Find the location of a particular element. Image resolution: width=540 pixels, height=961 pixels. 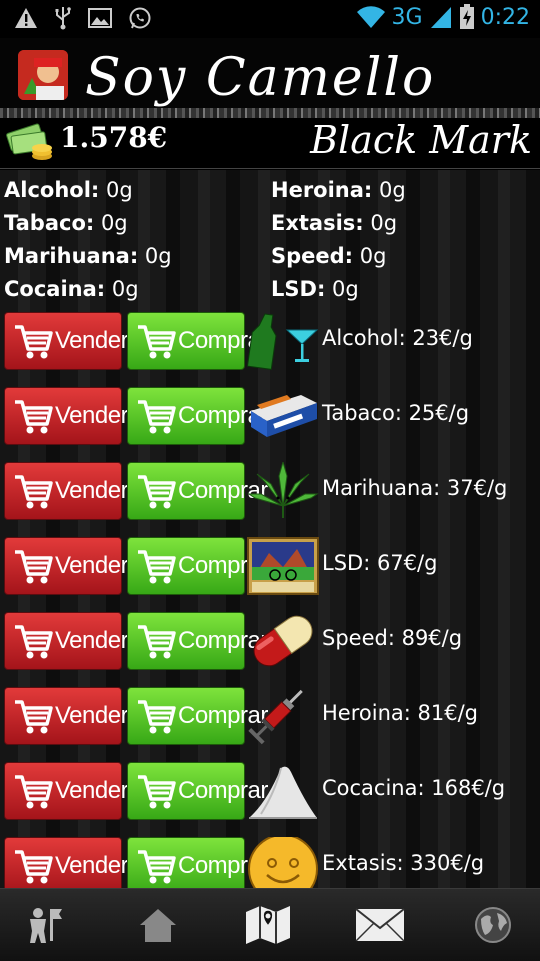

product-row-marihuana: Vender Comprar Marihuana: 37€/g is located at coordinates (270, 493).